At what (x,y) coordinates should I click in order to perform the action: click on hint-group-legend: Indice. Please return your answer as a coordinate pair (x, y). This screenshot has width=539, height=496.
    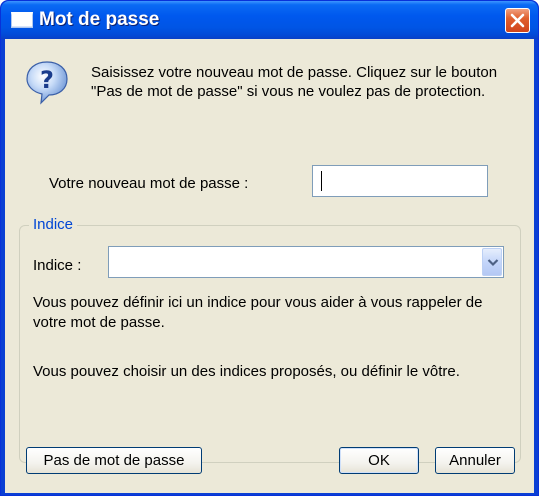
    Looking at the image, I should click on (53, 224).